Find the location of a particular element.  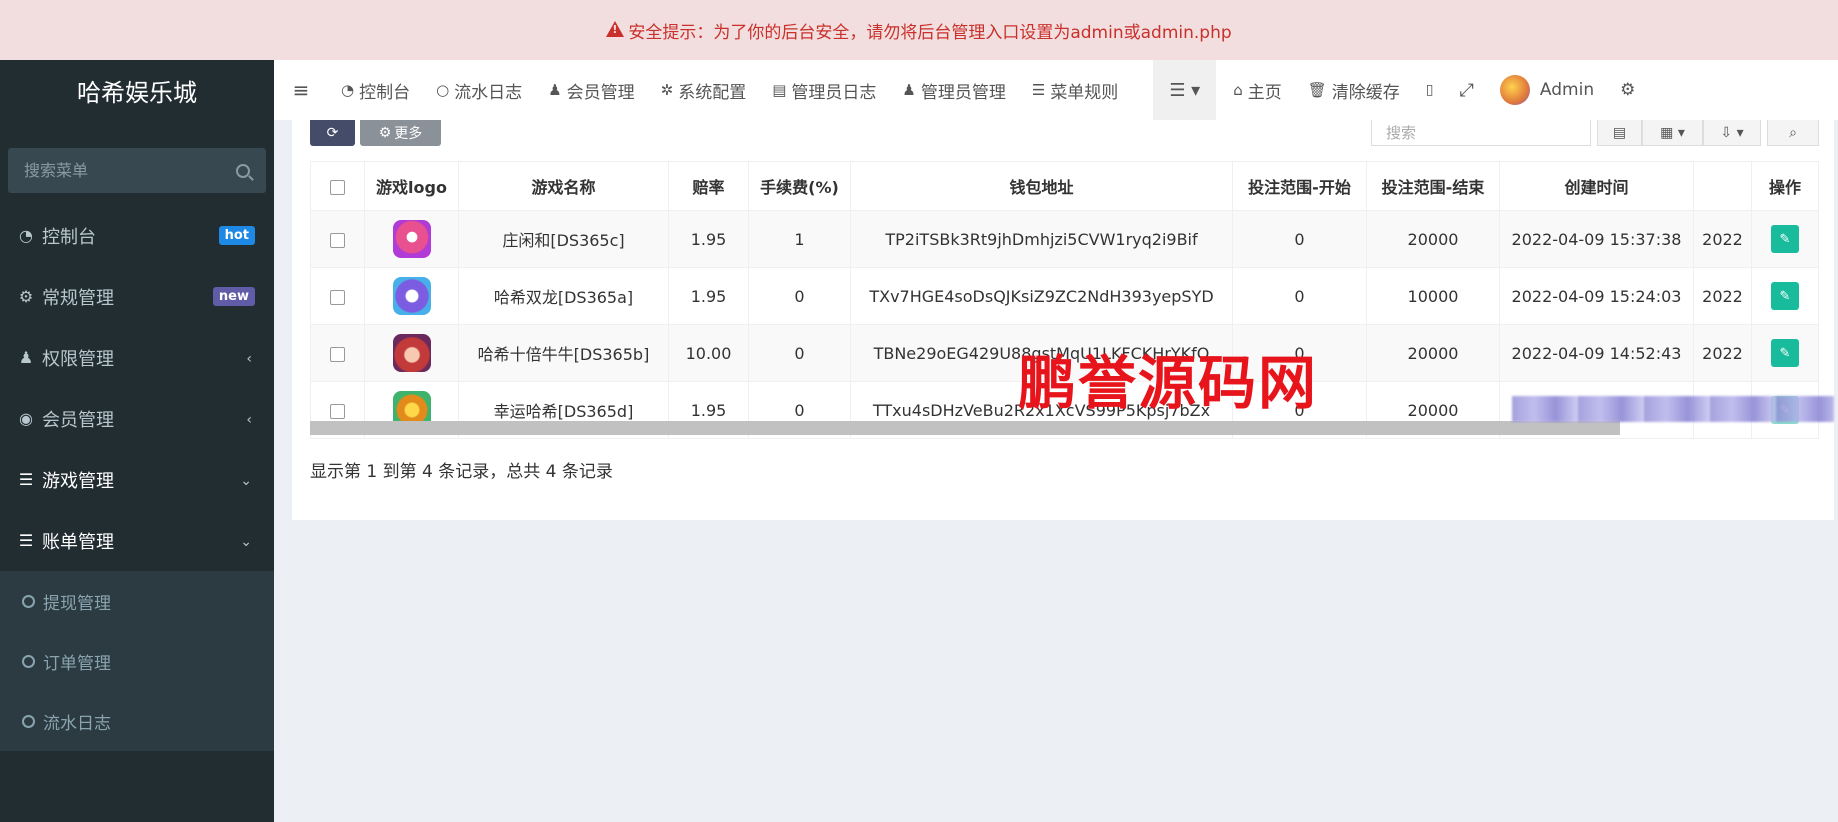

settings-button: ⚙ is located at coordinates (1621, 90).